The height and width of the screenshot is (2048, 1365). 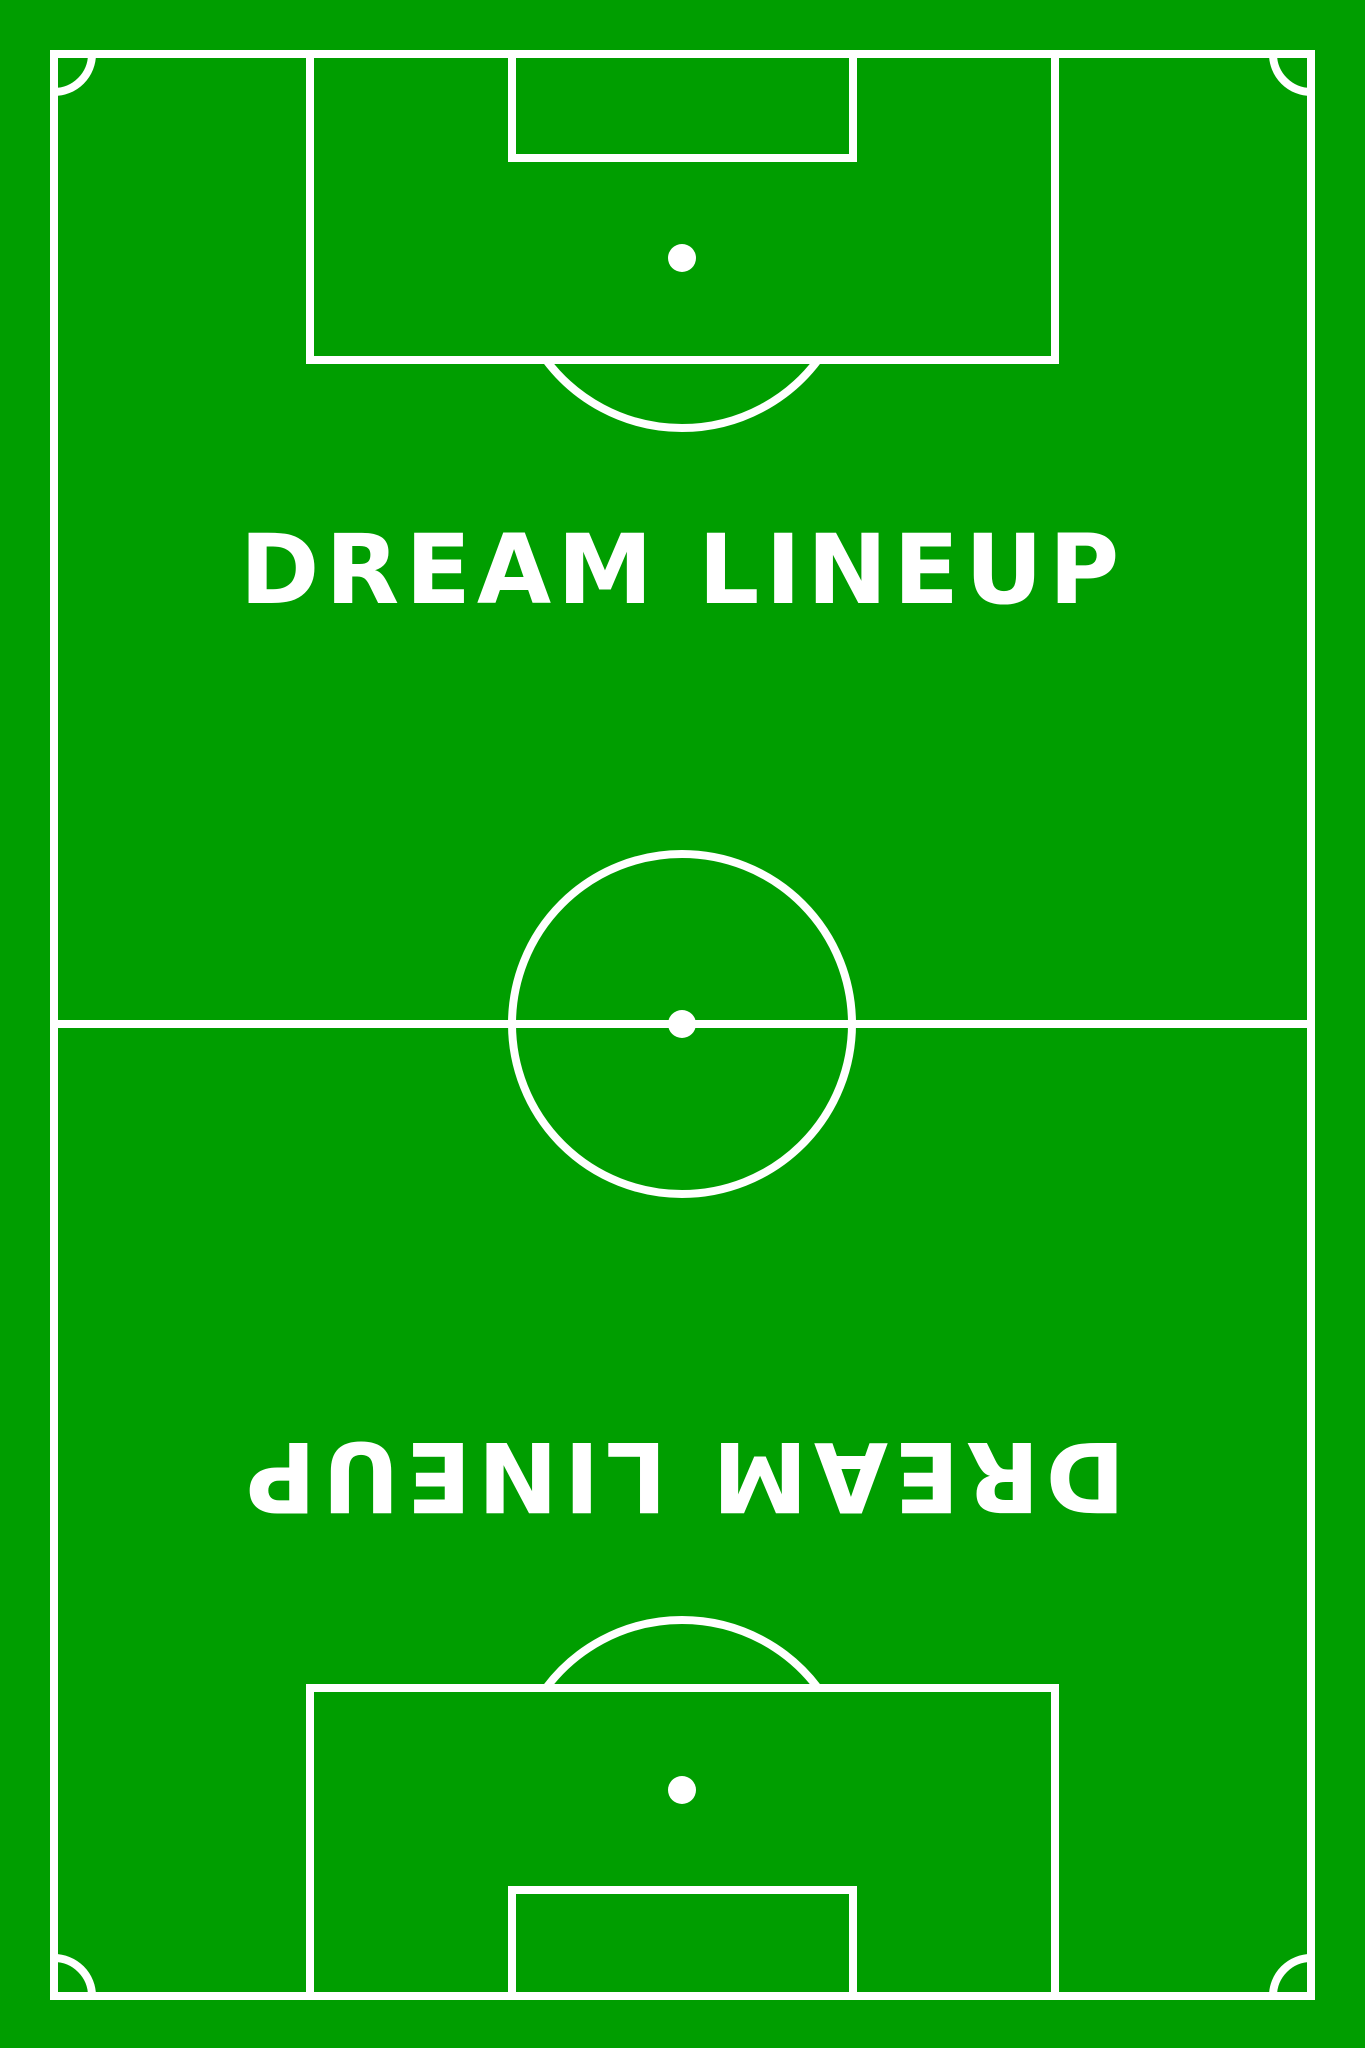 What do you see at coordinates (682, 1476) in the screenshot?
I see `title-bottom-inverted: DREAM LINEUP` at bounding box center [682, 1476].